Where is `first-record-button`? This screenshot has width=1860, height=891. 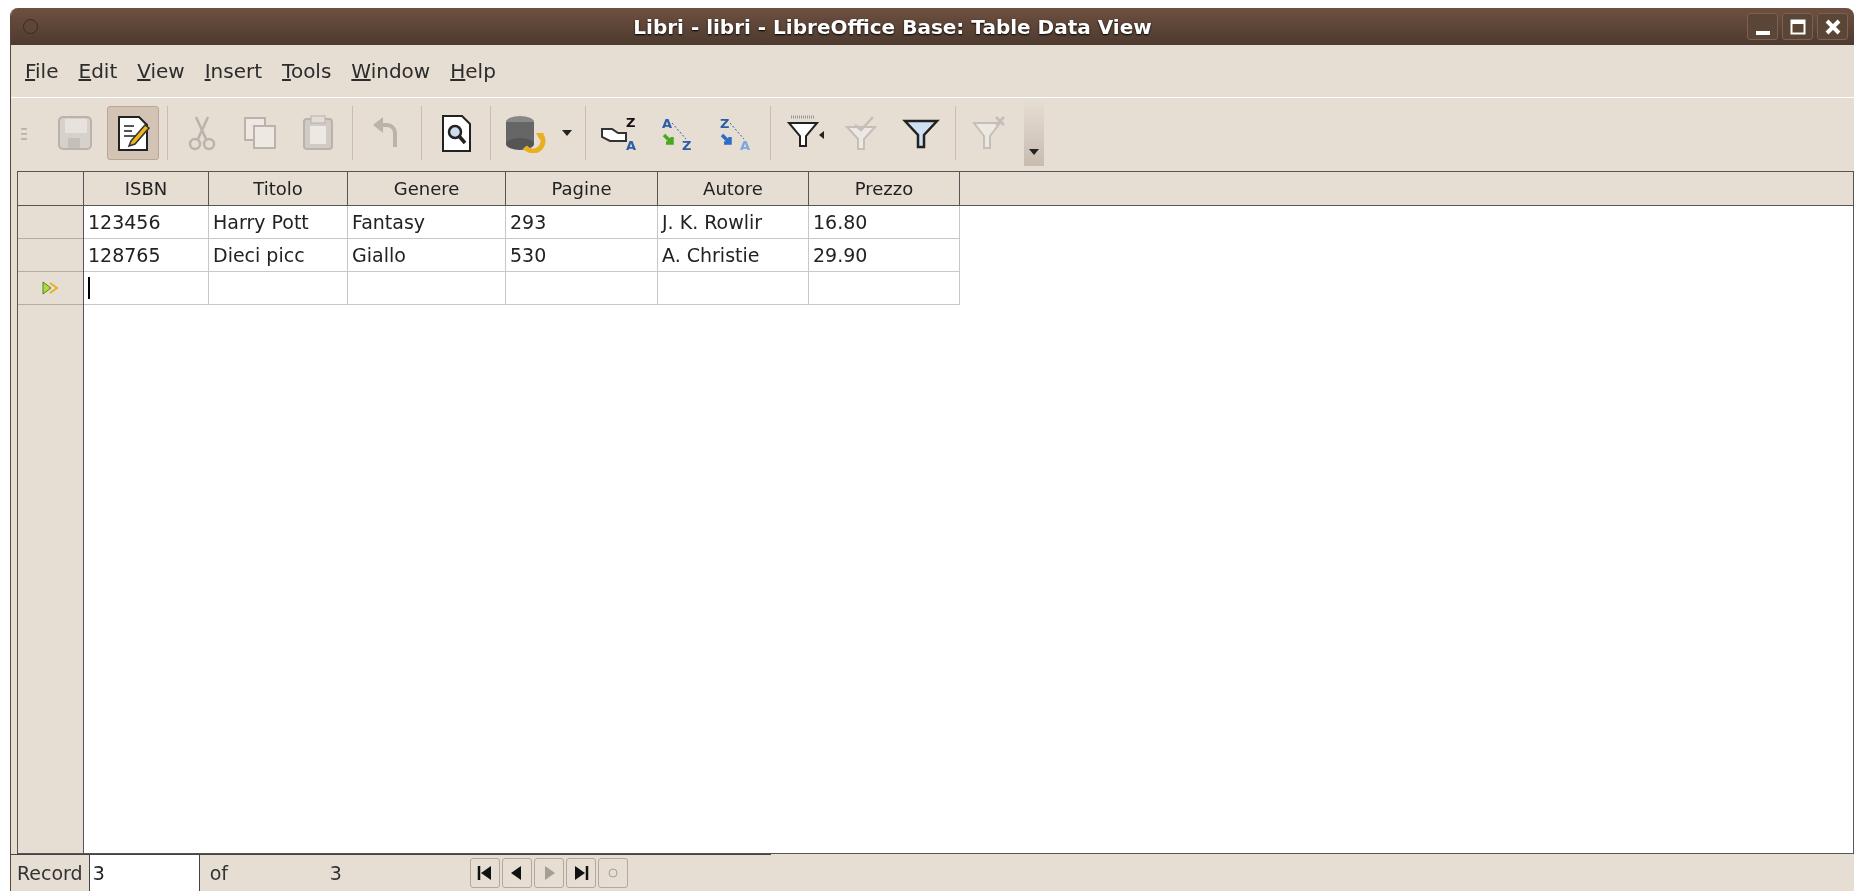
first-record-button is located at coordinates (484, 872).